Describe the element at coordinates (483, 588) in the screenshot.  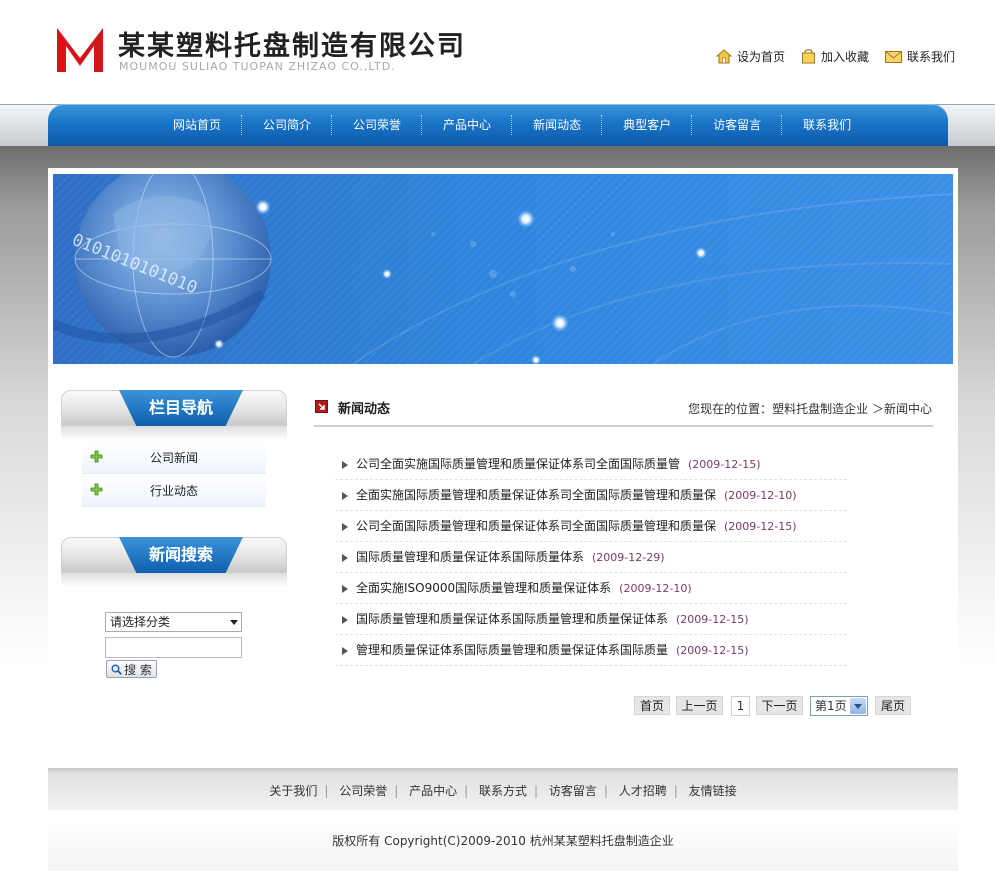
I see `news-title: 全面实施ISO9000国际质量管理和质量保证体系` at that location.